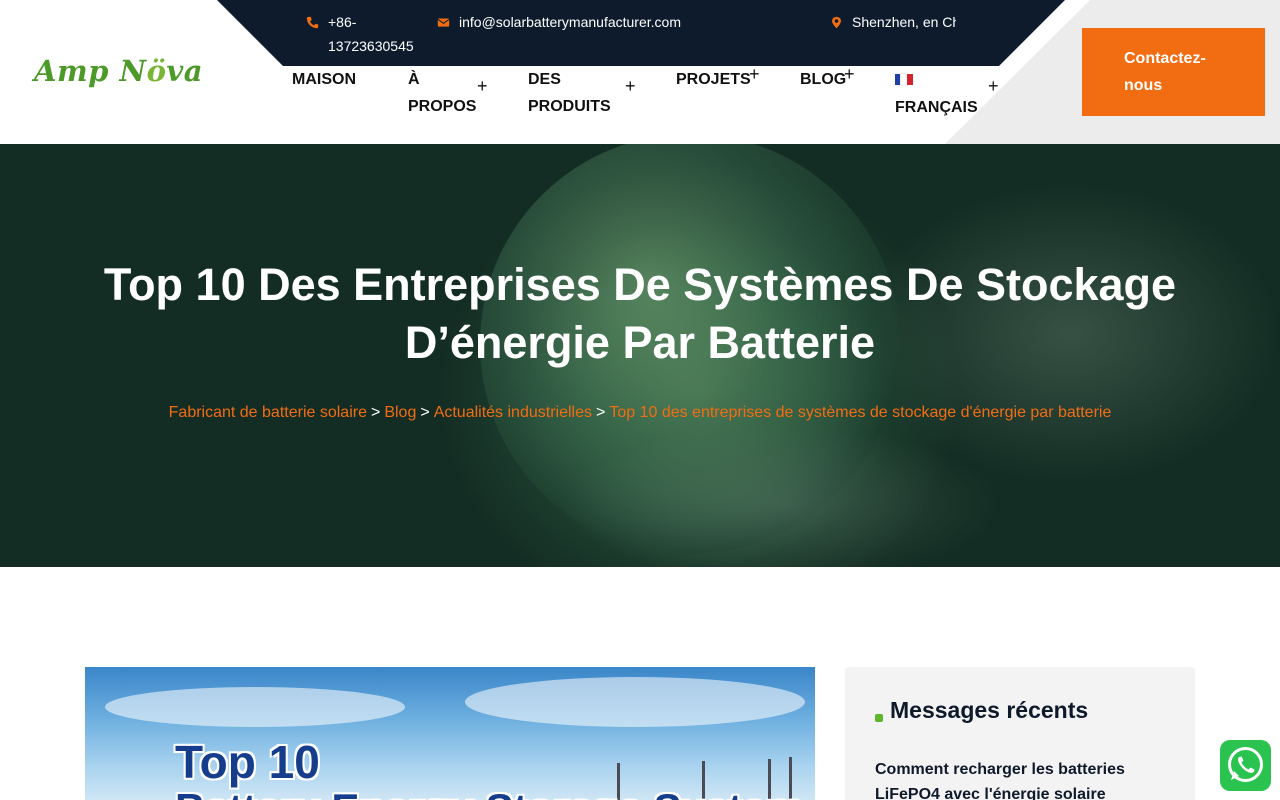 This screenshot has height=800, width=1280. I want to click on nav-label: À, so click(414, 79).